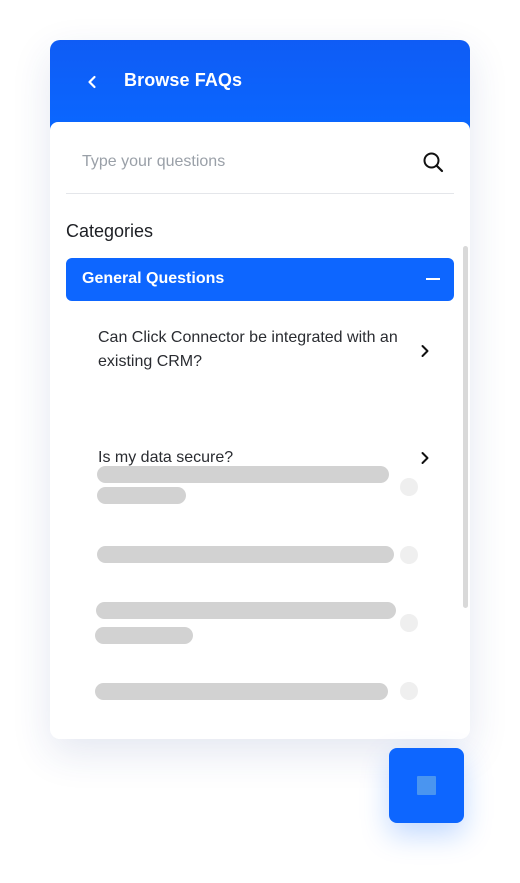 The height and width of the screenshot is (883, 520). Describe the element at coordinates (433, 162) in the screenshot. I see `search-icon` at that location.